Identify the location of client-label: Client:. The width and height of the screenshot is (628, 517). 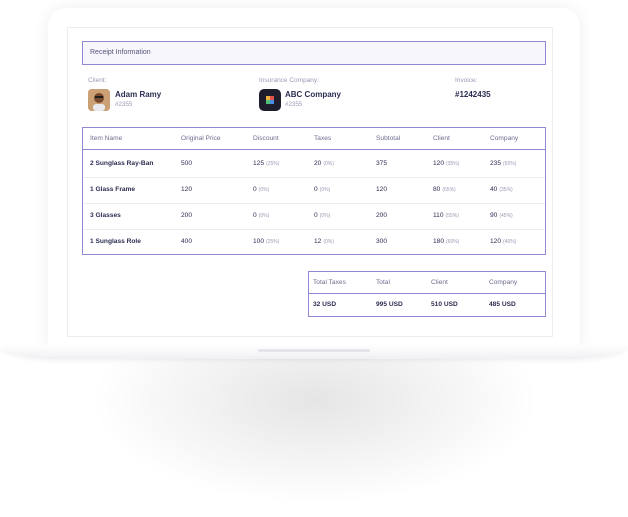
(97, 80).